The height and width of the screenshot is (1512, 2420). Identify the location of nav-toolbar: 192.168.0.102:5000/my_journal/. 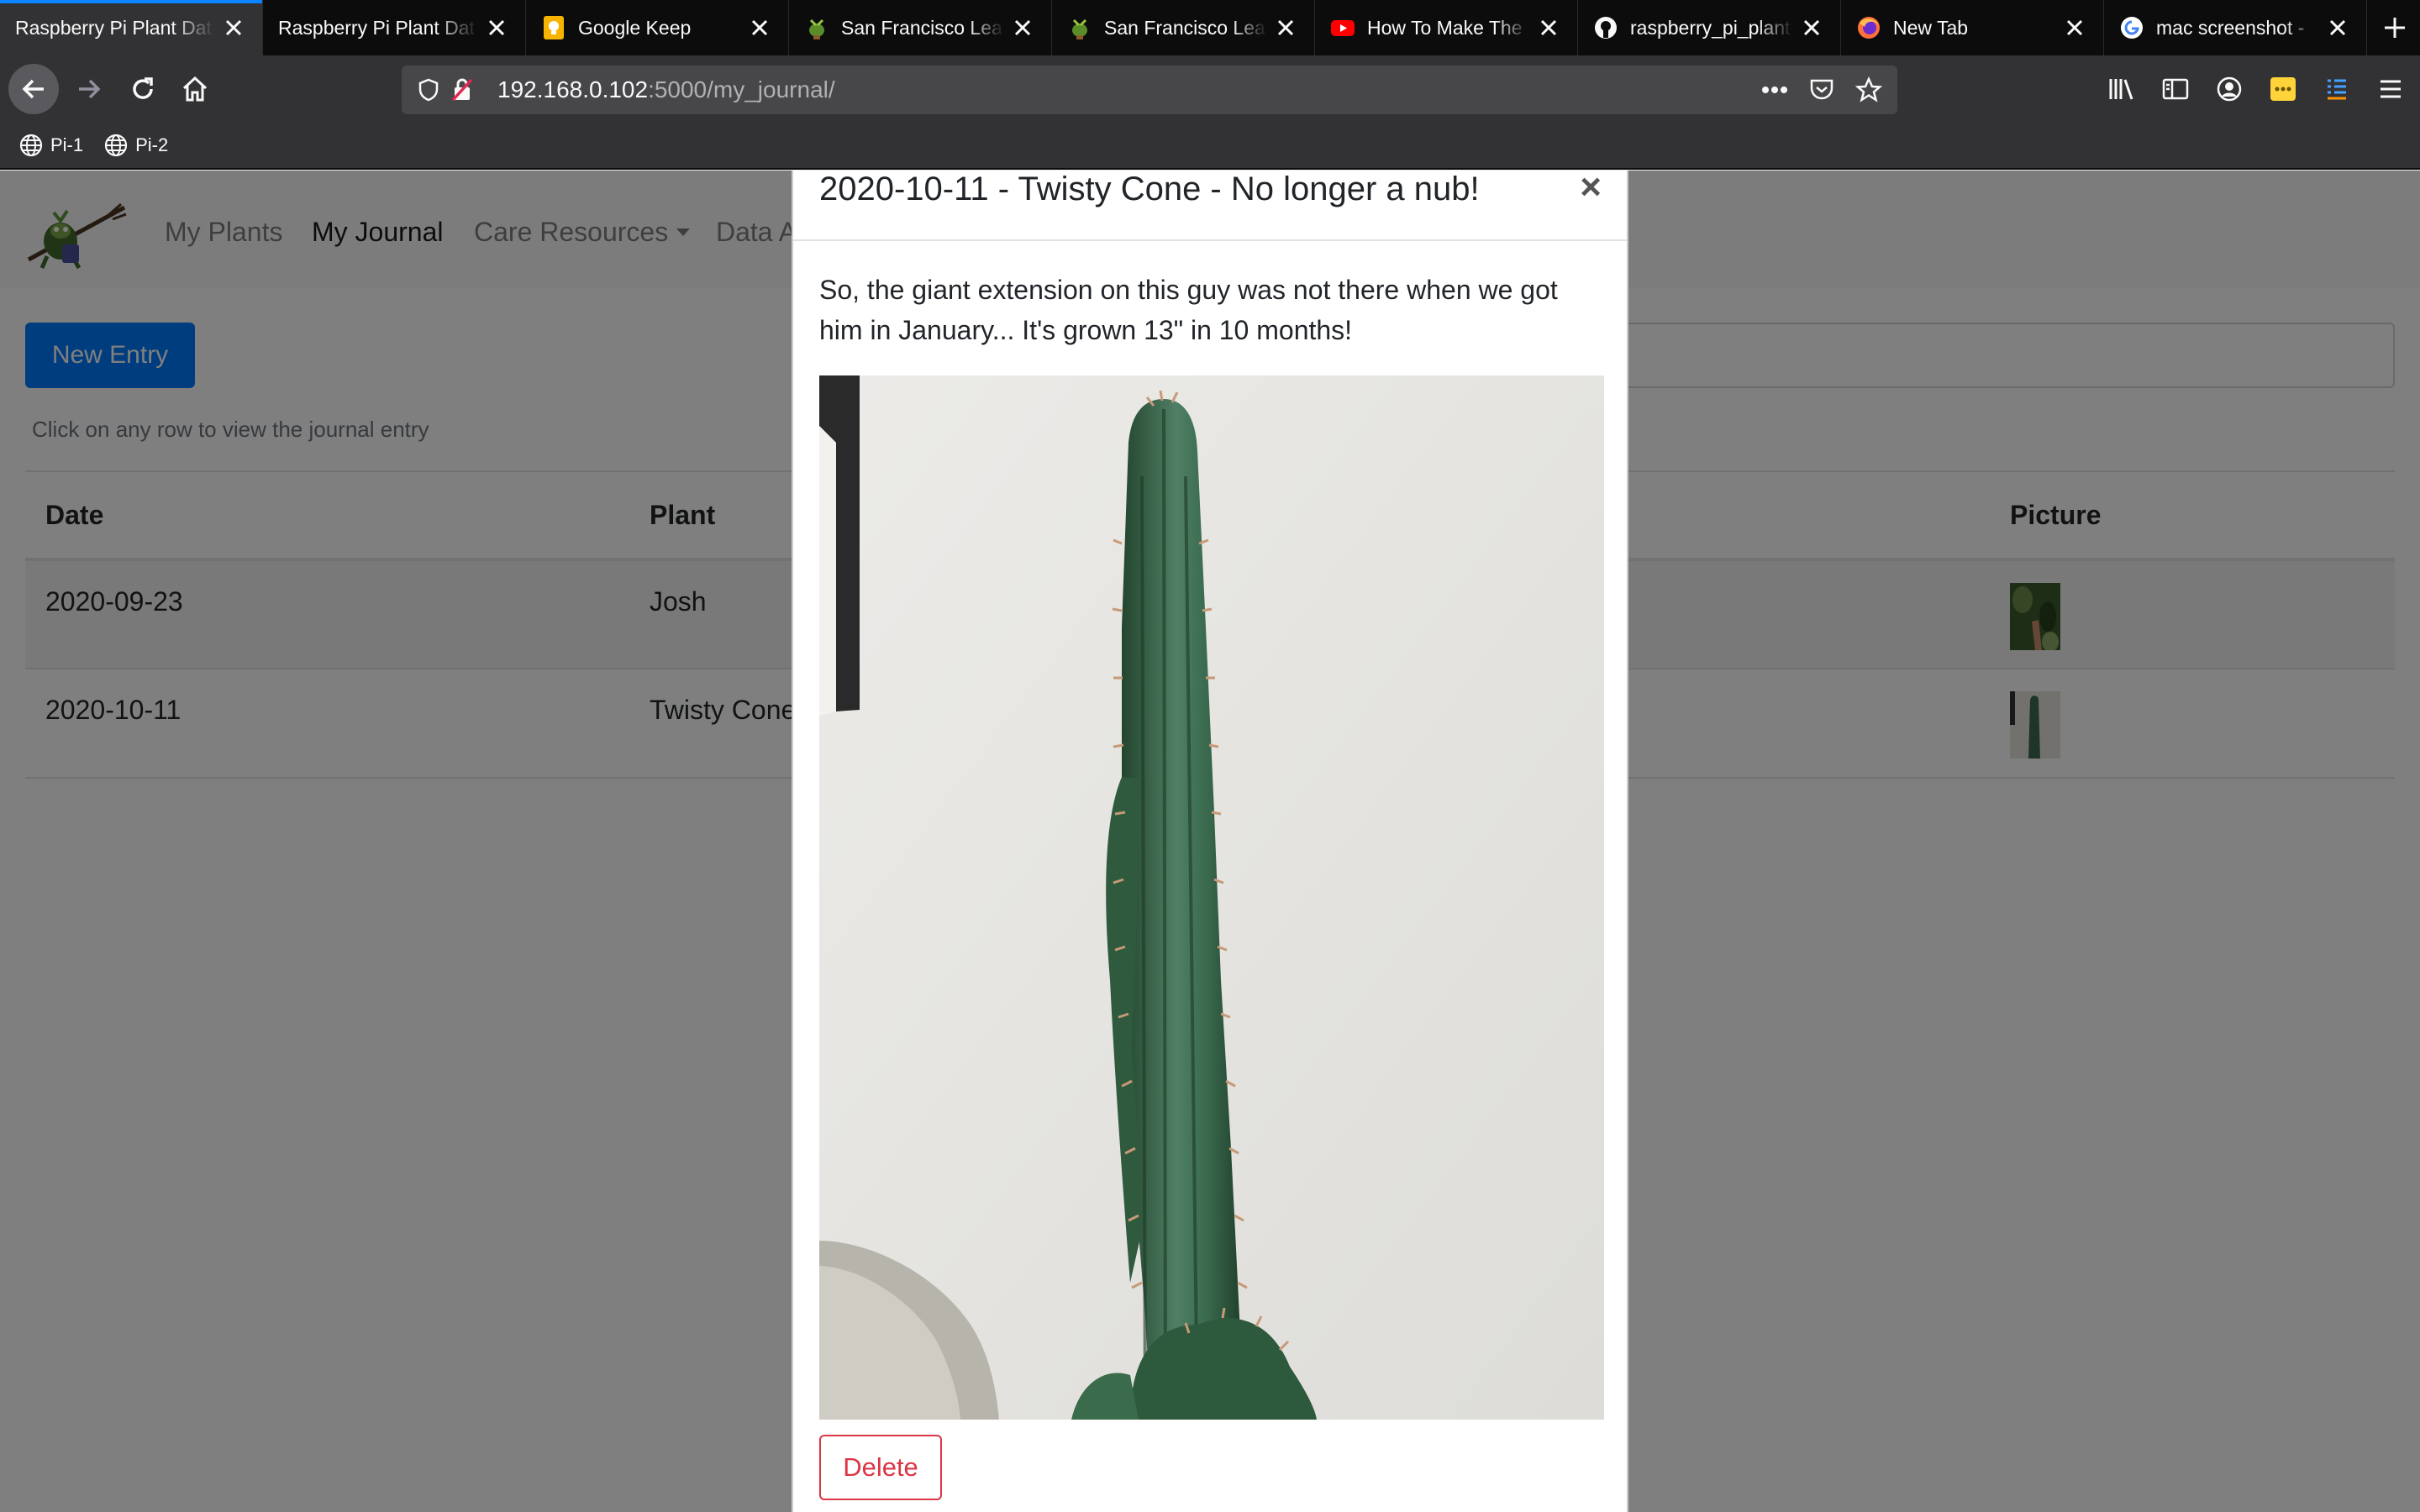
(1210, 89).